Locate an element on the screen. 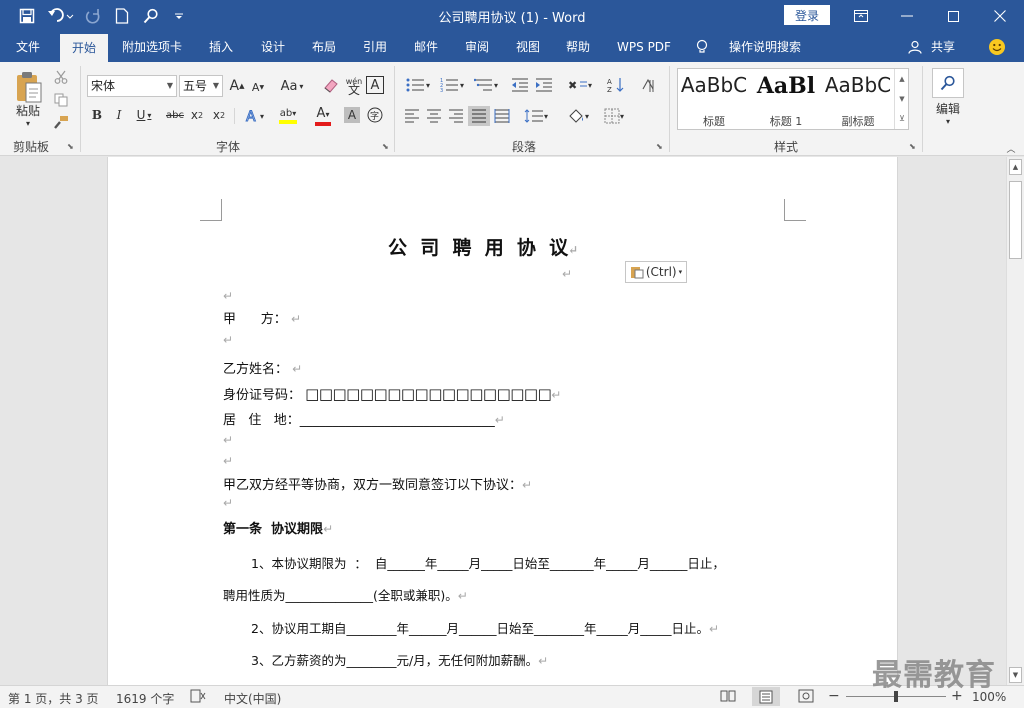 This screenshot has height=708, width=1024. paste-options-button: (Ctrl) ▾ is located at coordinates (656, 272).